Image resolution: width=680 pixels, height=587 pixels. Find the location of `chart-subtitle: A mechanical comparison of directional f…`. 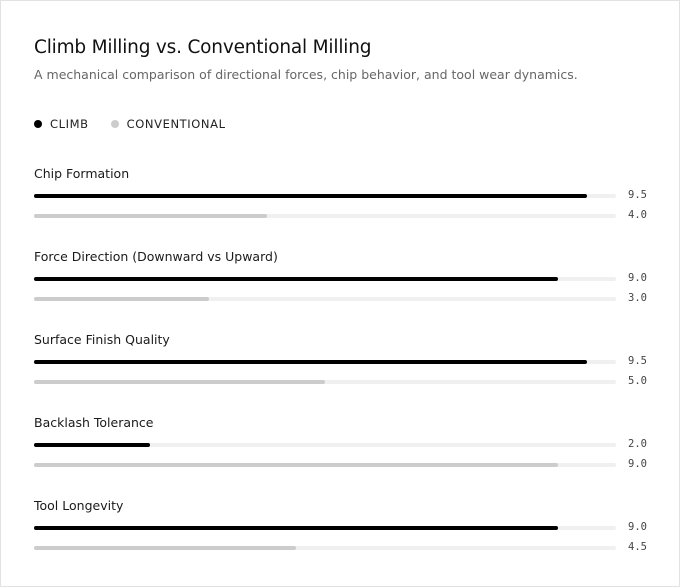

chart-subtitle: A mechanical comparison of directional f… is located at coordinates (306, 74).